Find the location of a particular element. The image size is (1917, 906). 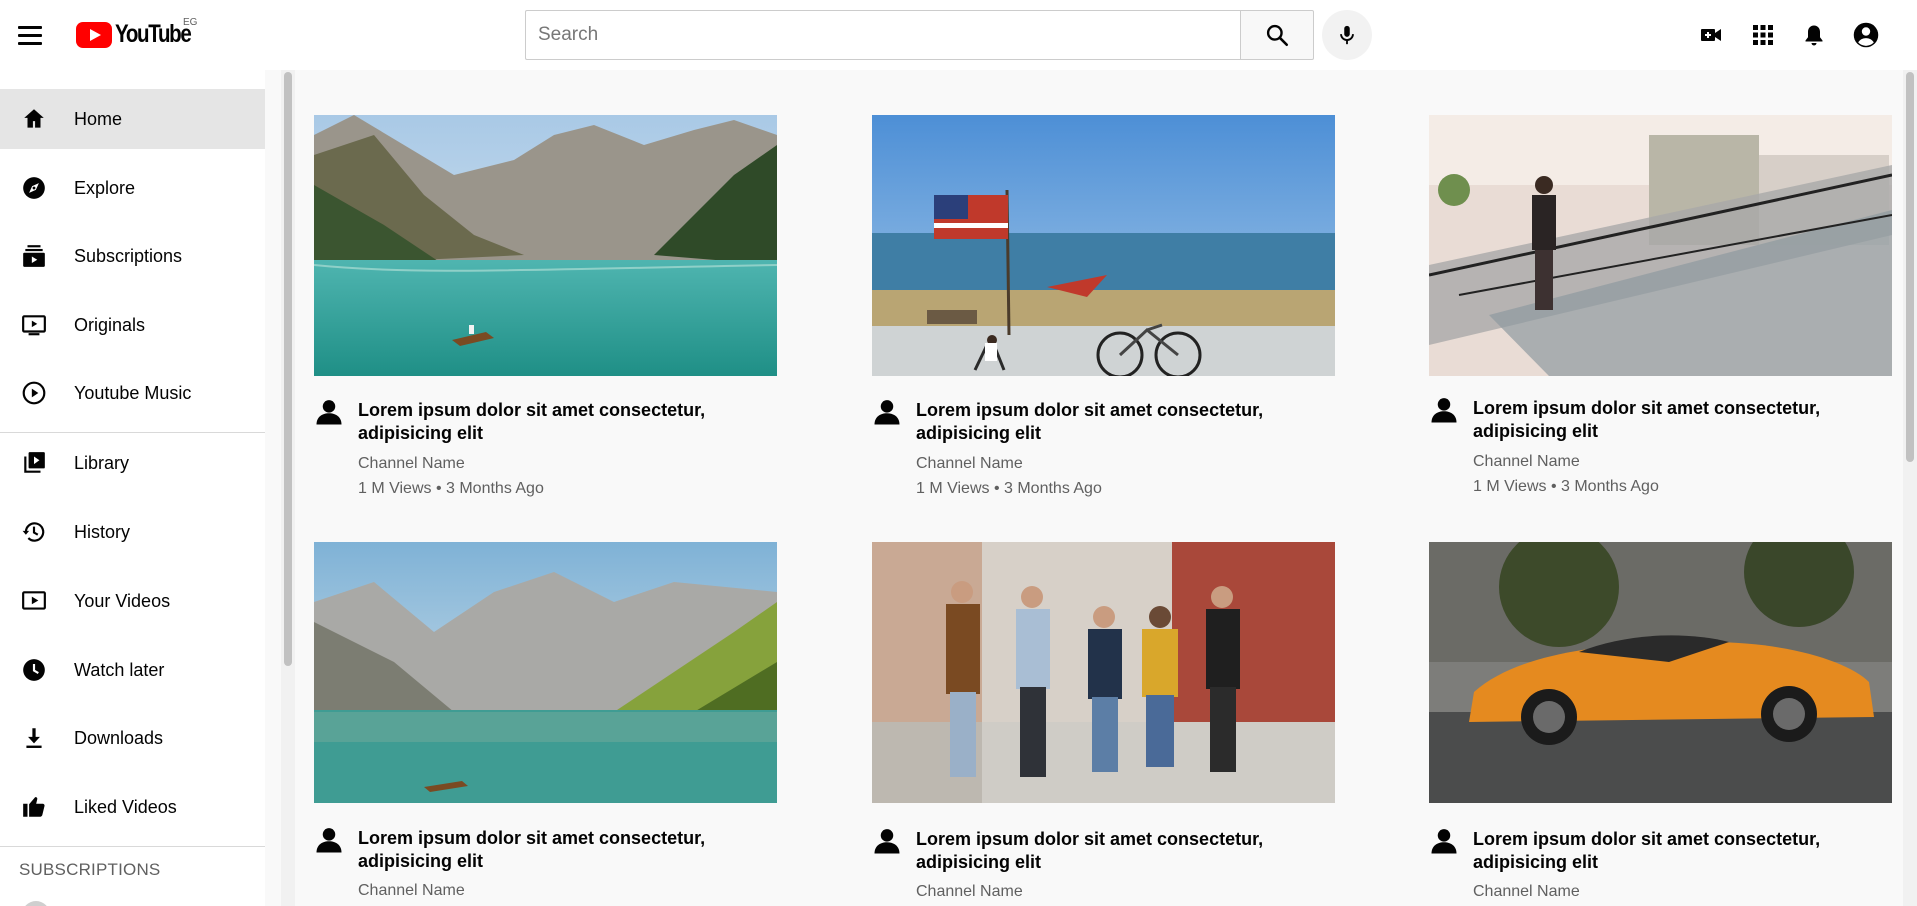

originals-icon is located at coordinates (34, 325).